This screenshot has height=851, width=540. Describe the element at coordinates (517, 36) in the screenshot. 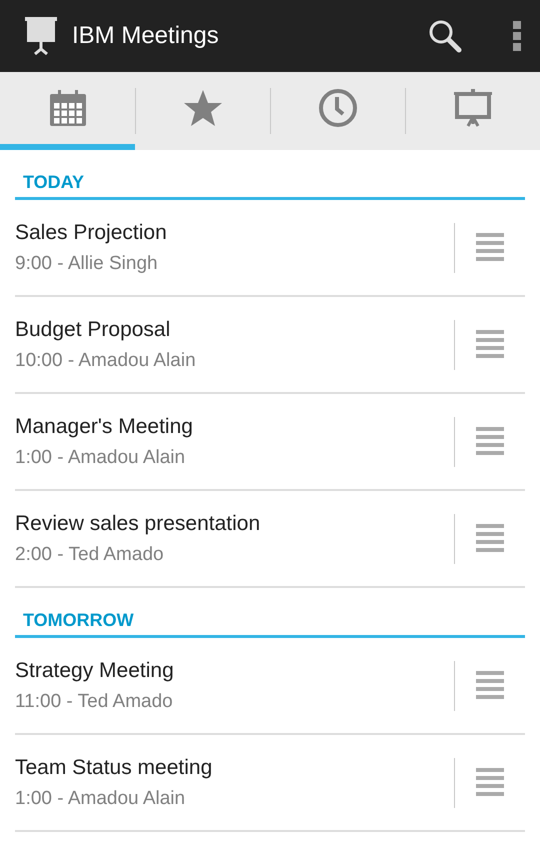

I see `overflow-menu-icon` at that location.